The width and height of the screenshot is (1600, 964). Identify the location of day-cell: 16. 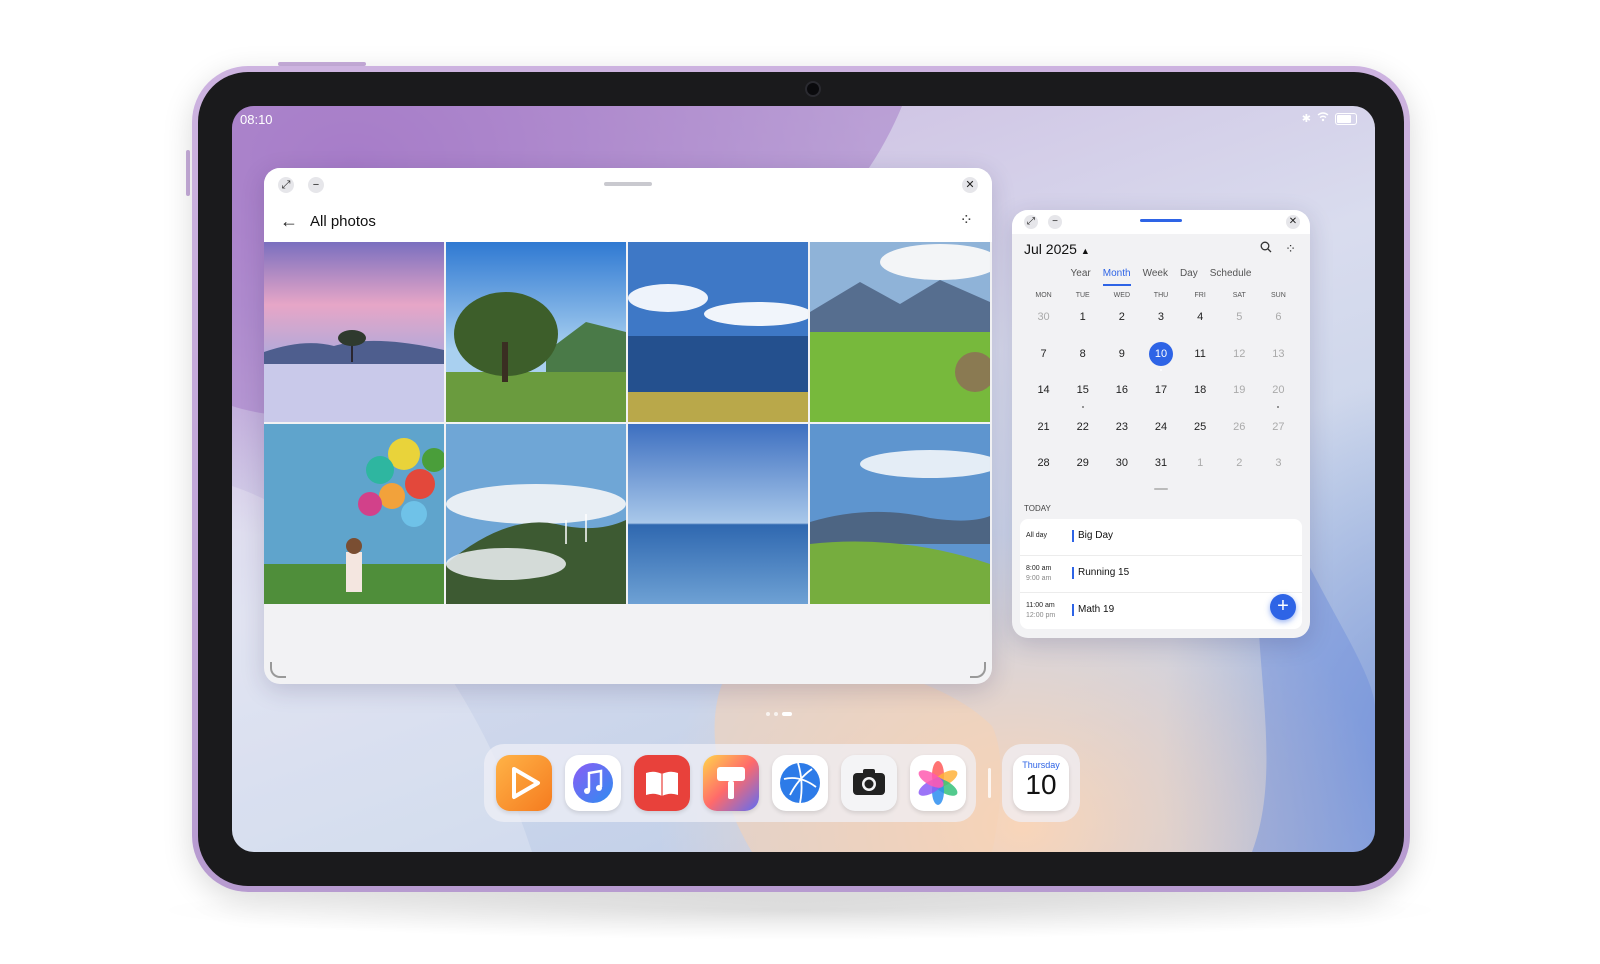
(1121, 394).